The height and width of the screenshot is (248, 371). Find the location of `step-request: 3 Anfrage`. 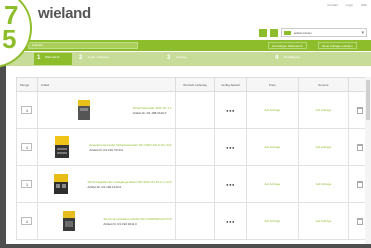

step-request: 3 Anfrage is located at coordinates (214, 59).